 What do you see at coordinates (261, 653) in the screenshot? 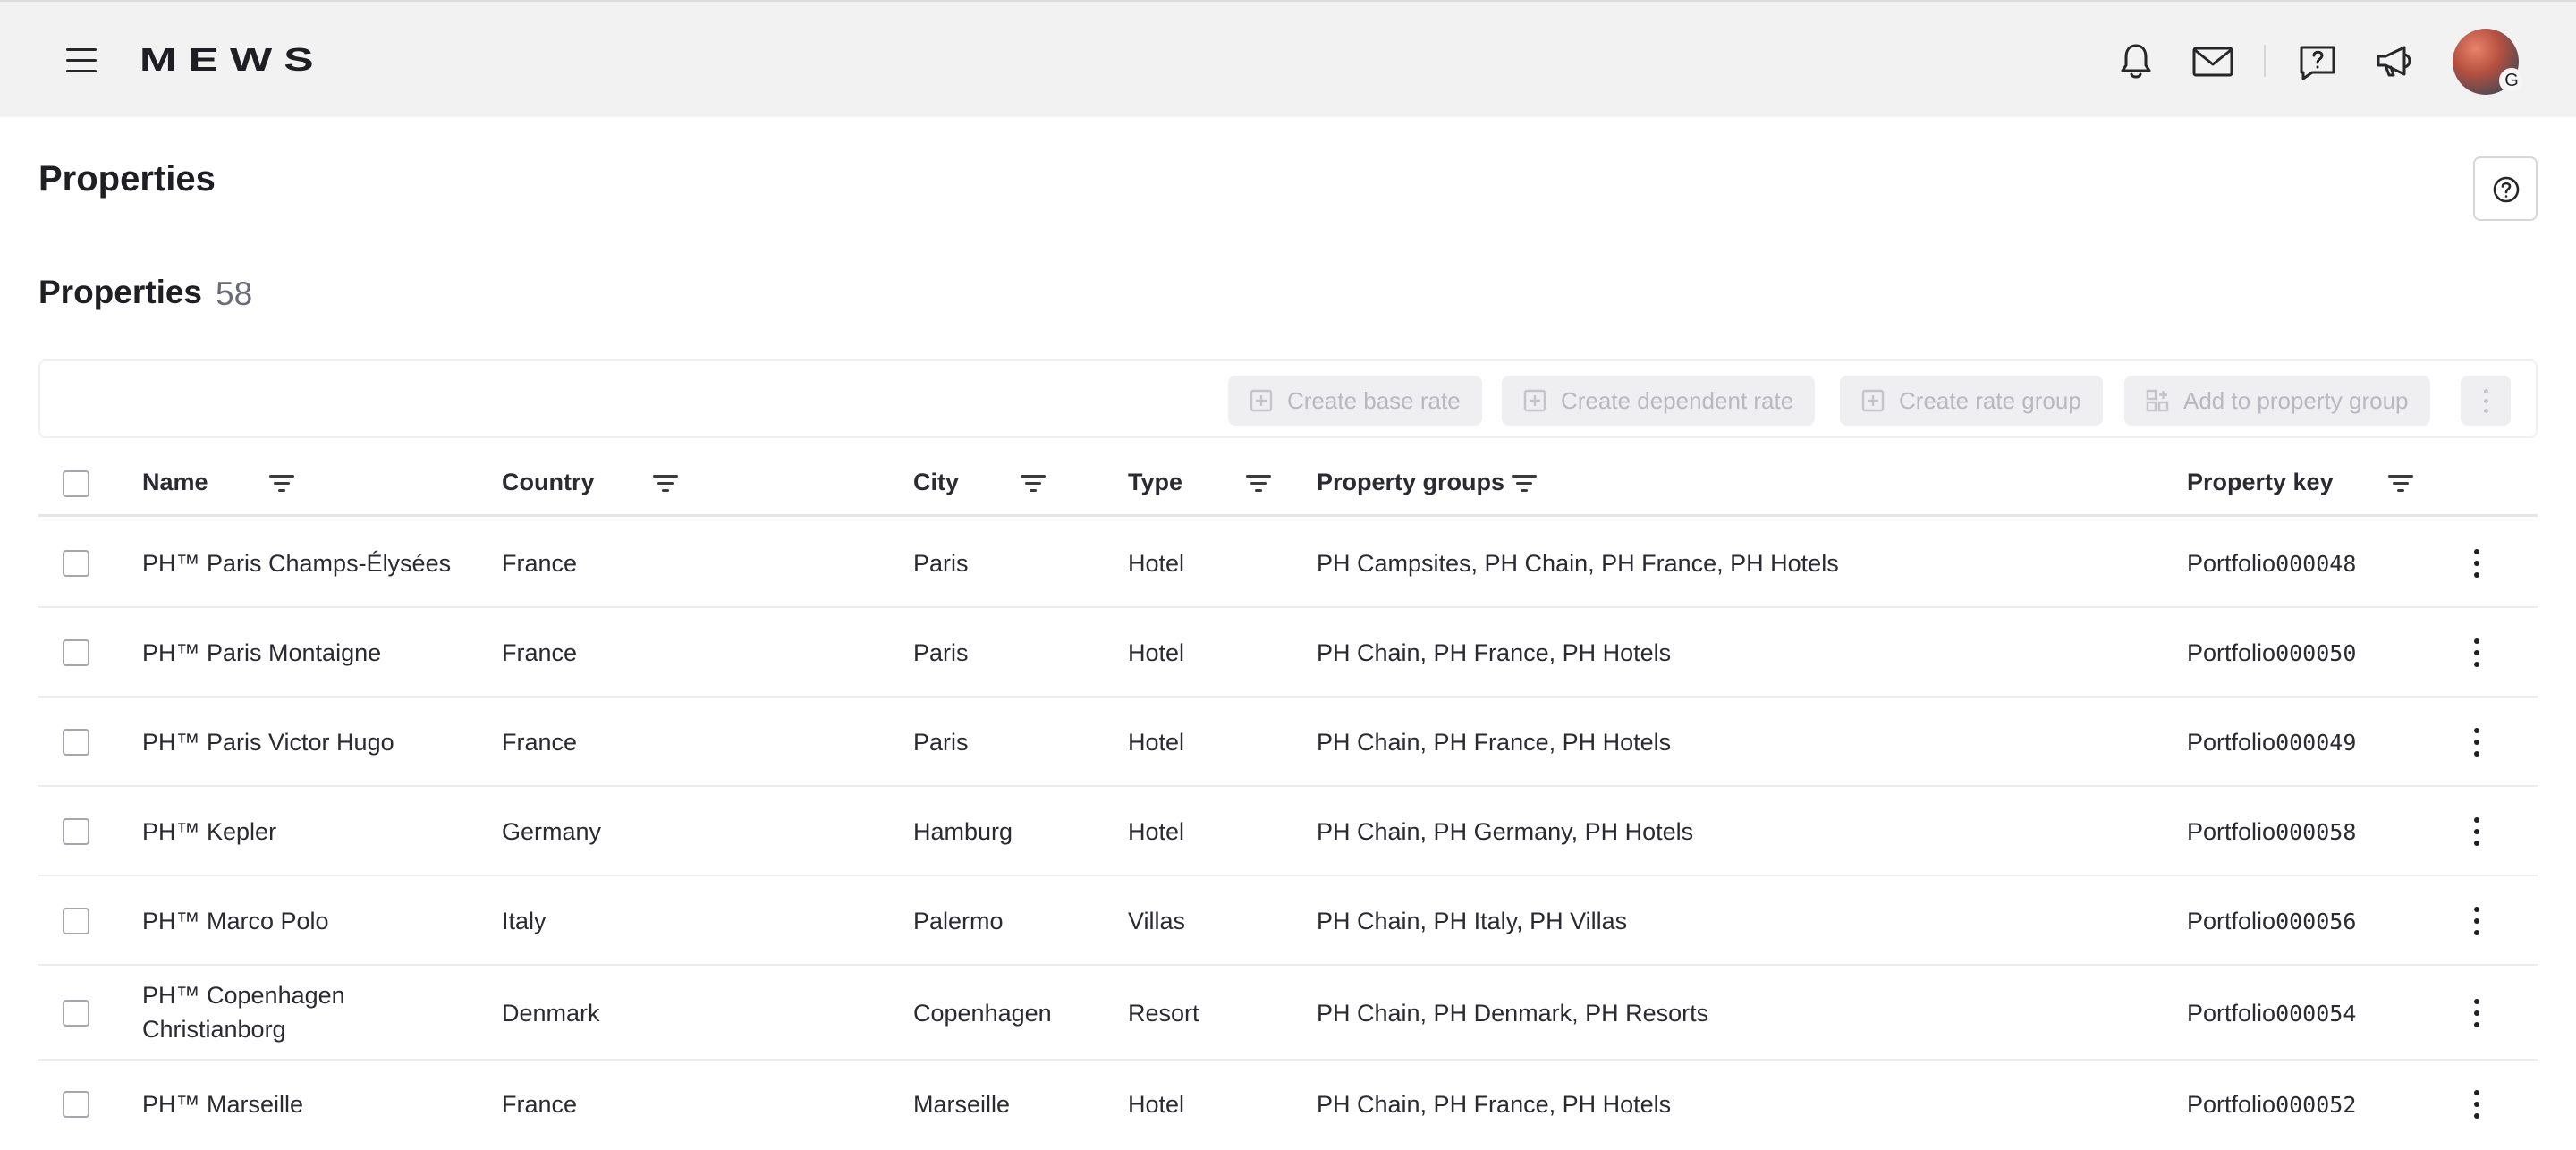
I see `property-name: PH™ Paris Montaigne` at bounding box center [261, 653].